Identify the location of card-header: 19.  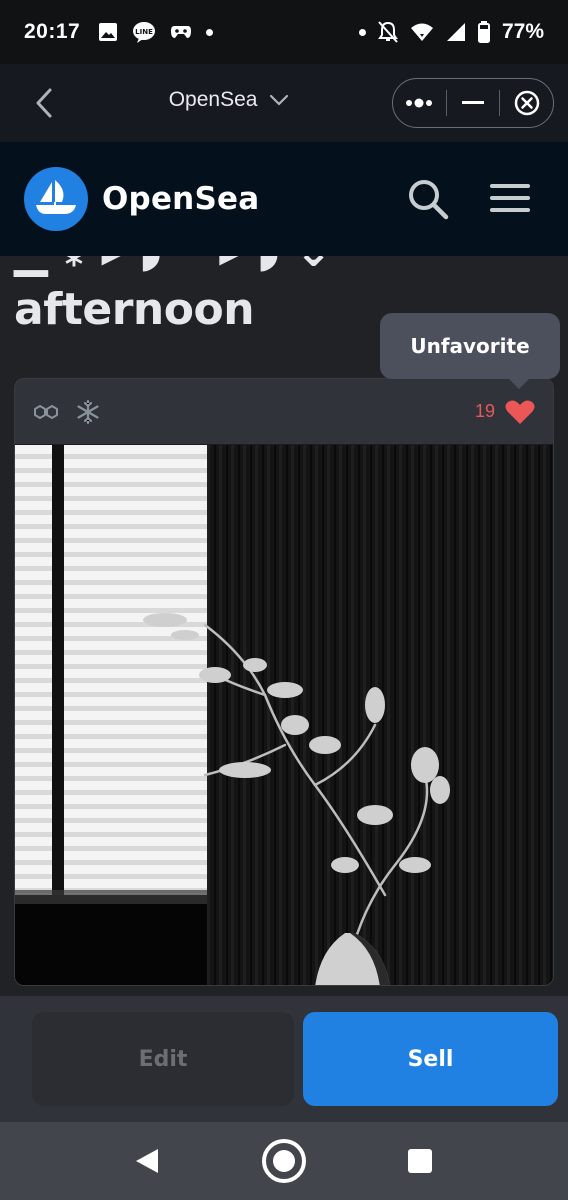
(284, 412).